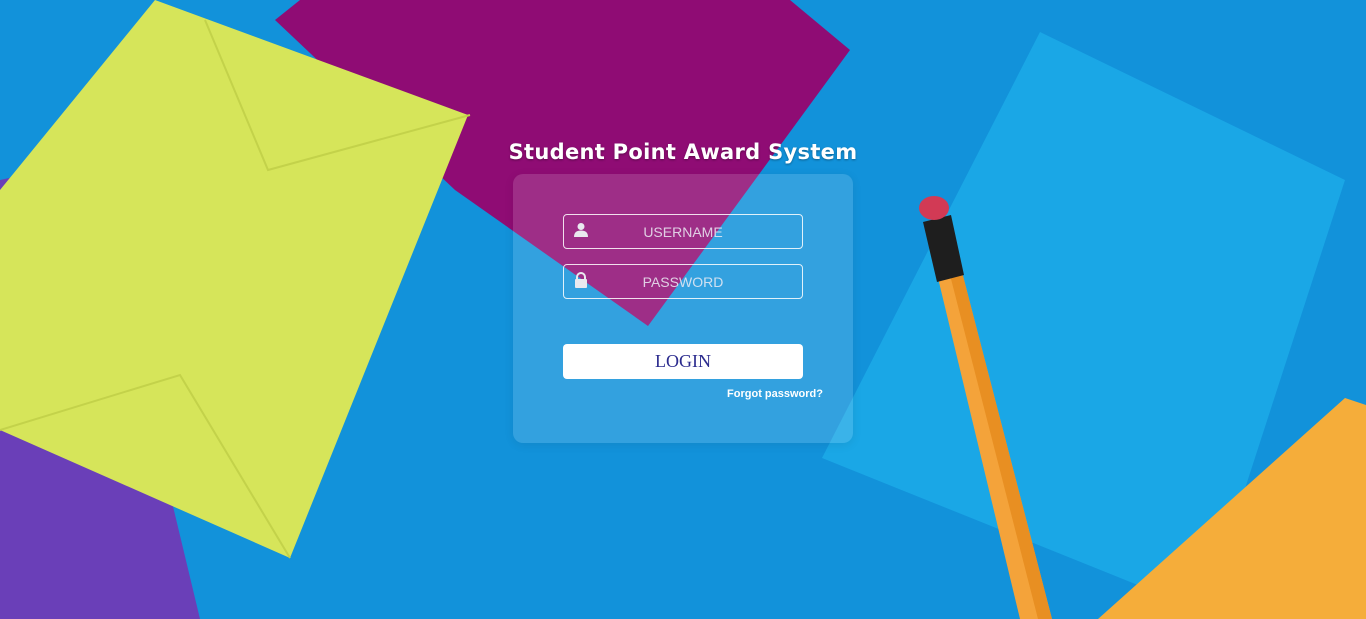  I want to click on username-field, so click(683, 231).